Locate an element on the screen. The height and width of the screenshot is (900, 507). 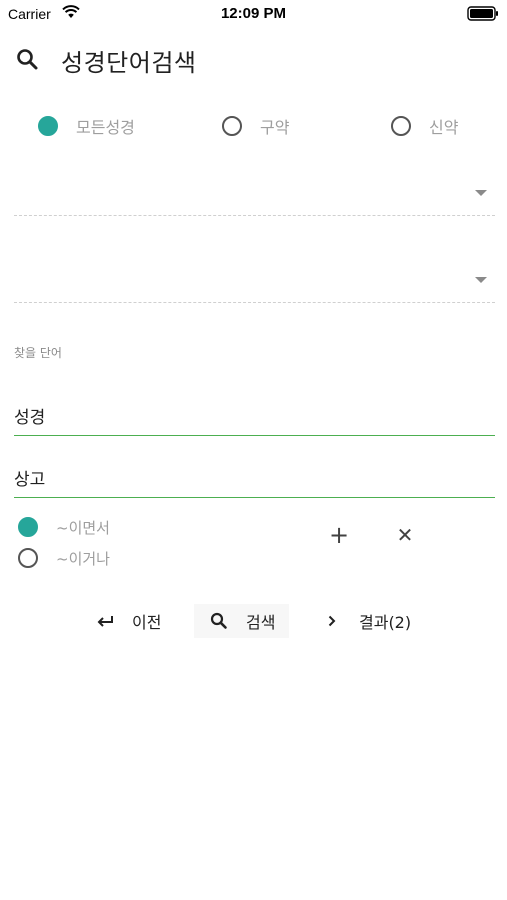
radio-and-label: ~이면서 is located at coordinates (83, 527).